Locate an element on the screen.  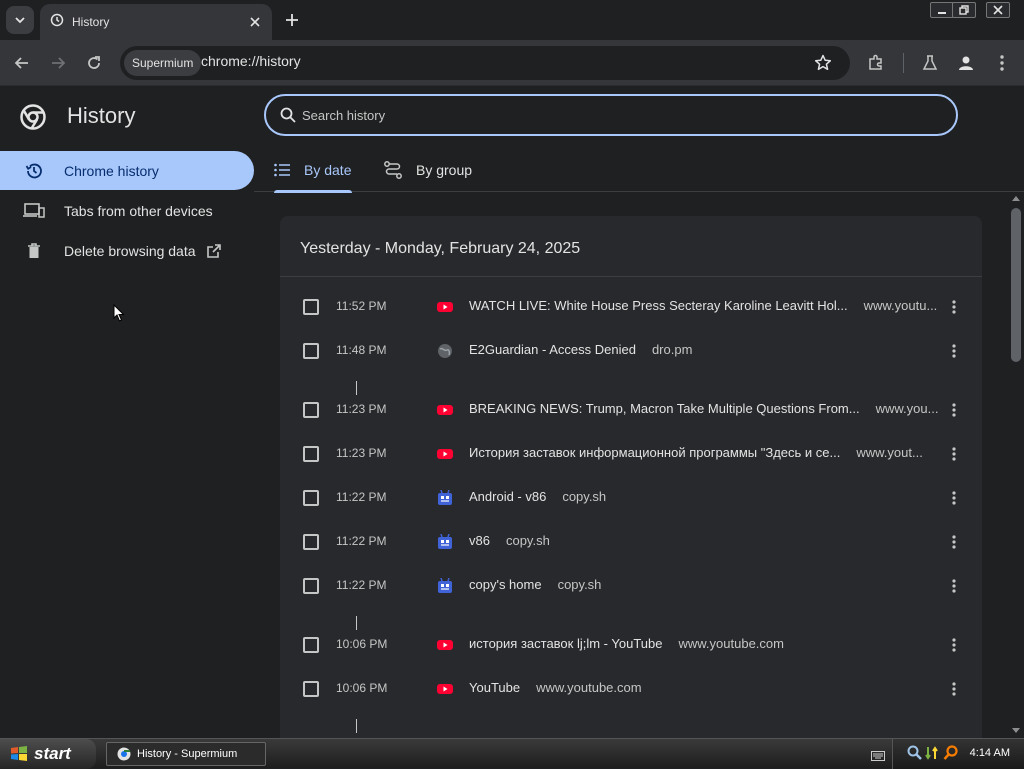
close-window-button is located at coordinates (998, 10).